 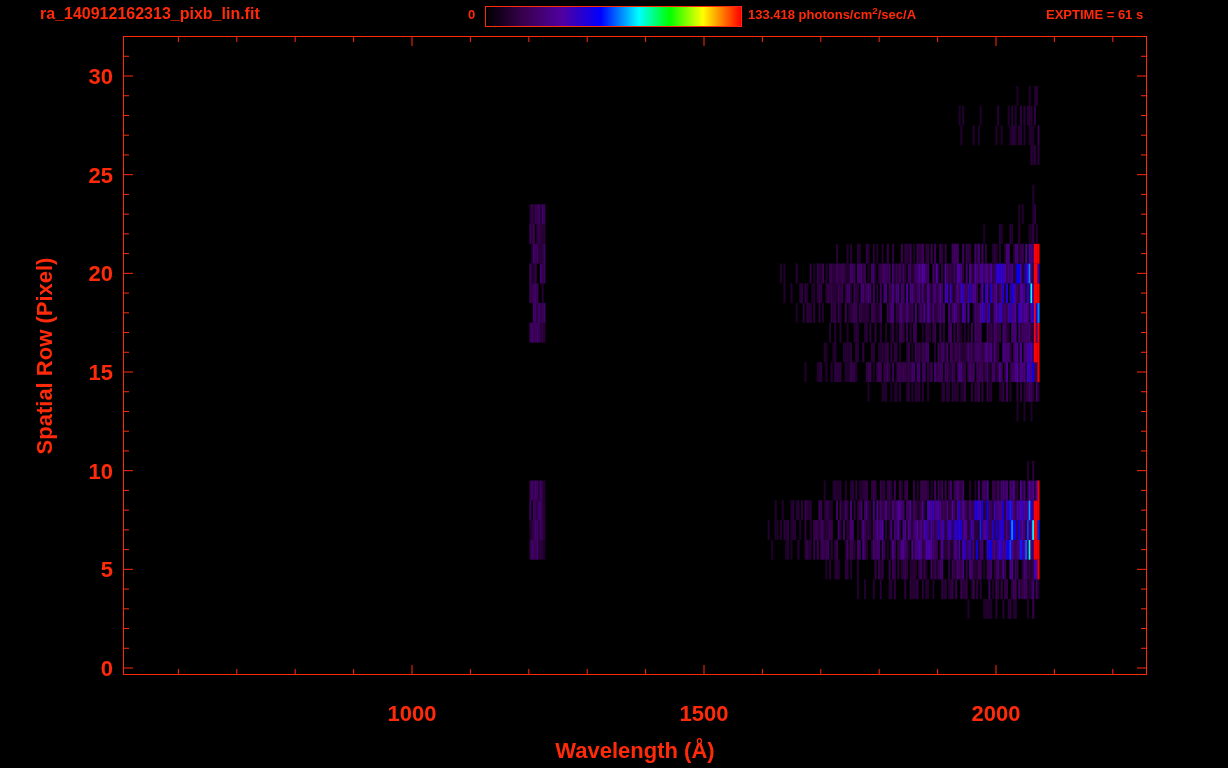 What do you see at coordinates (100, 274) in the screenshot?
I see `y-tick-label: 20` at bounding box center [100, 274].